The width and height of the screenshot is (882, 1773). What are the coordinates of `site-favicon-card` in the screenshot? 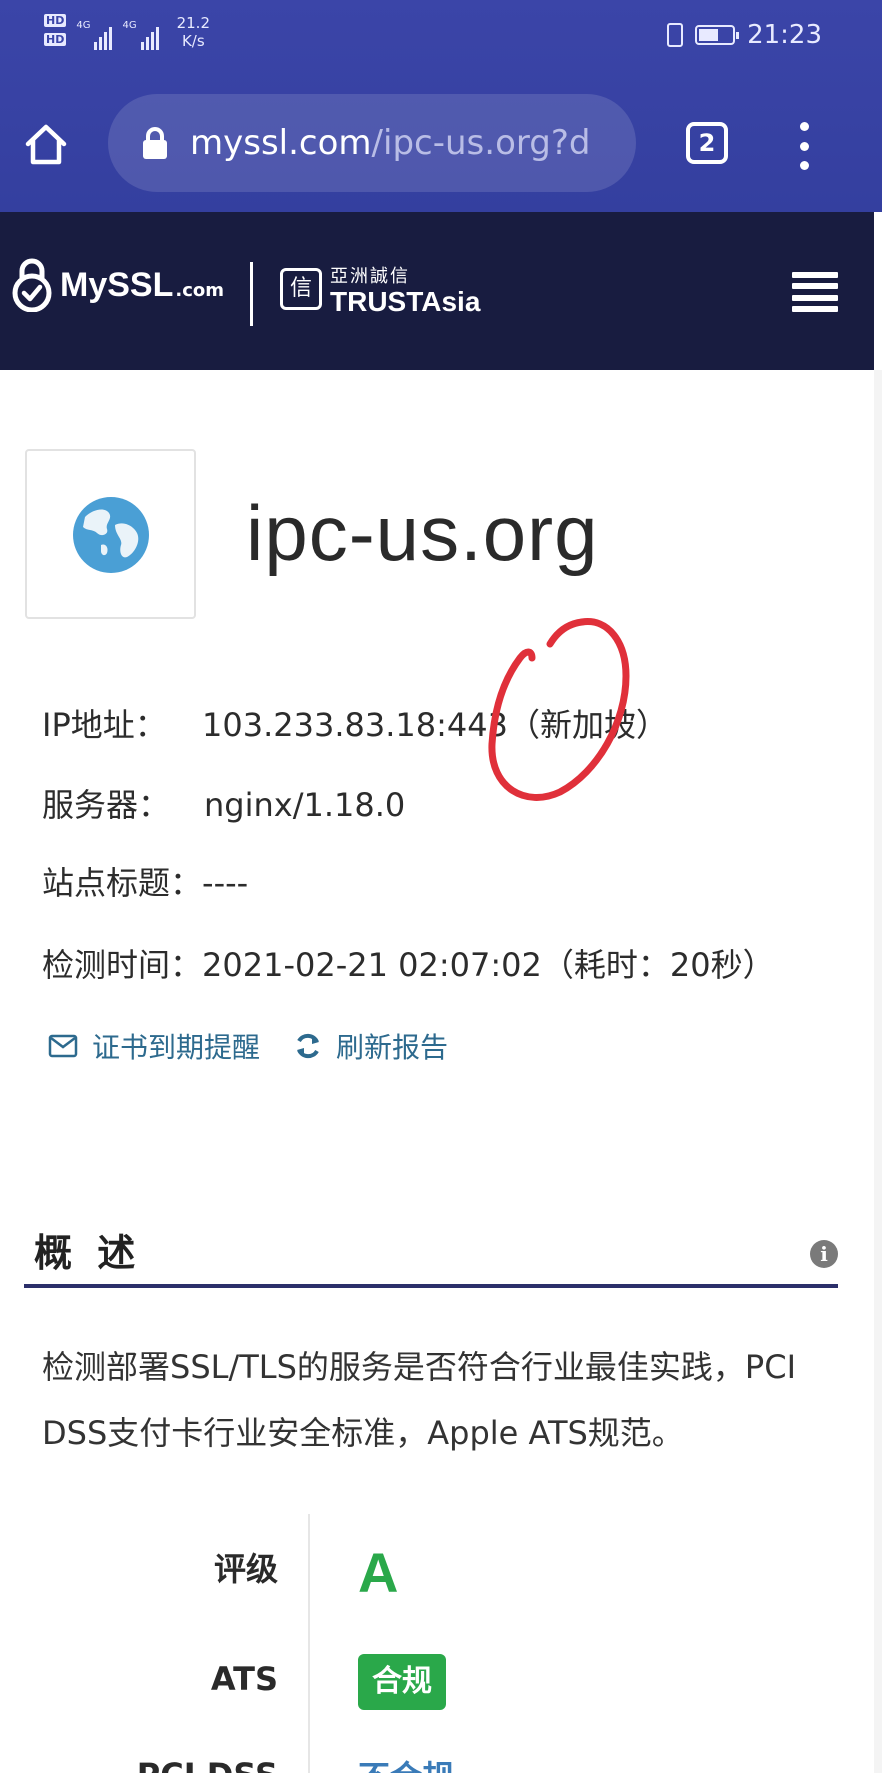 It's located at (110, 534).